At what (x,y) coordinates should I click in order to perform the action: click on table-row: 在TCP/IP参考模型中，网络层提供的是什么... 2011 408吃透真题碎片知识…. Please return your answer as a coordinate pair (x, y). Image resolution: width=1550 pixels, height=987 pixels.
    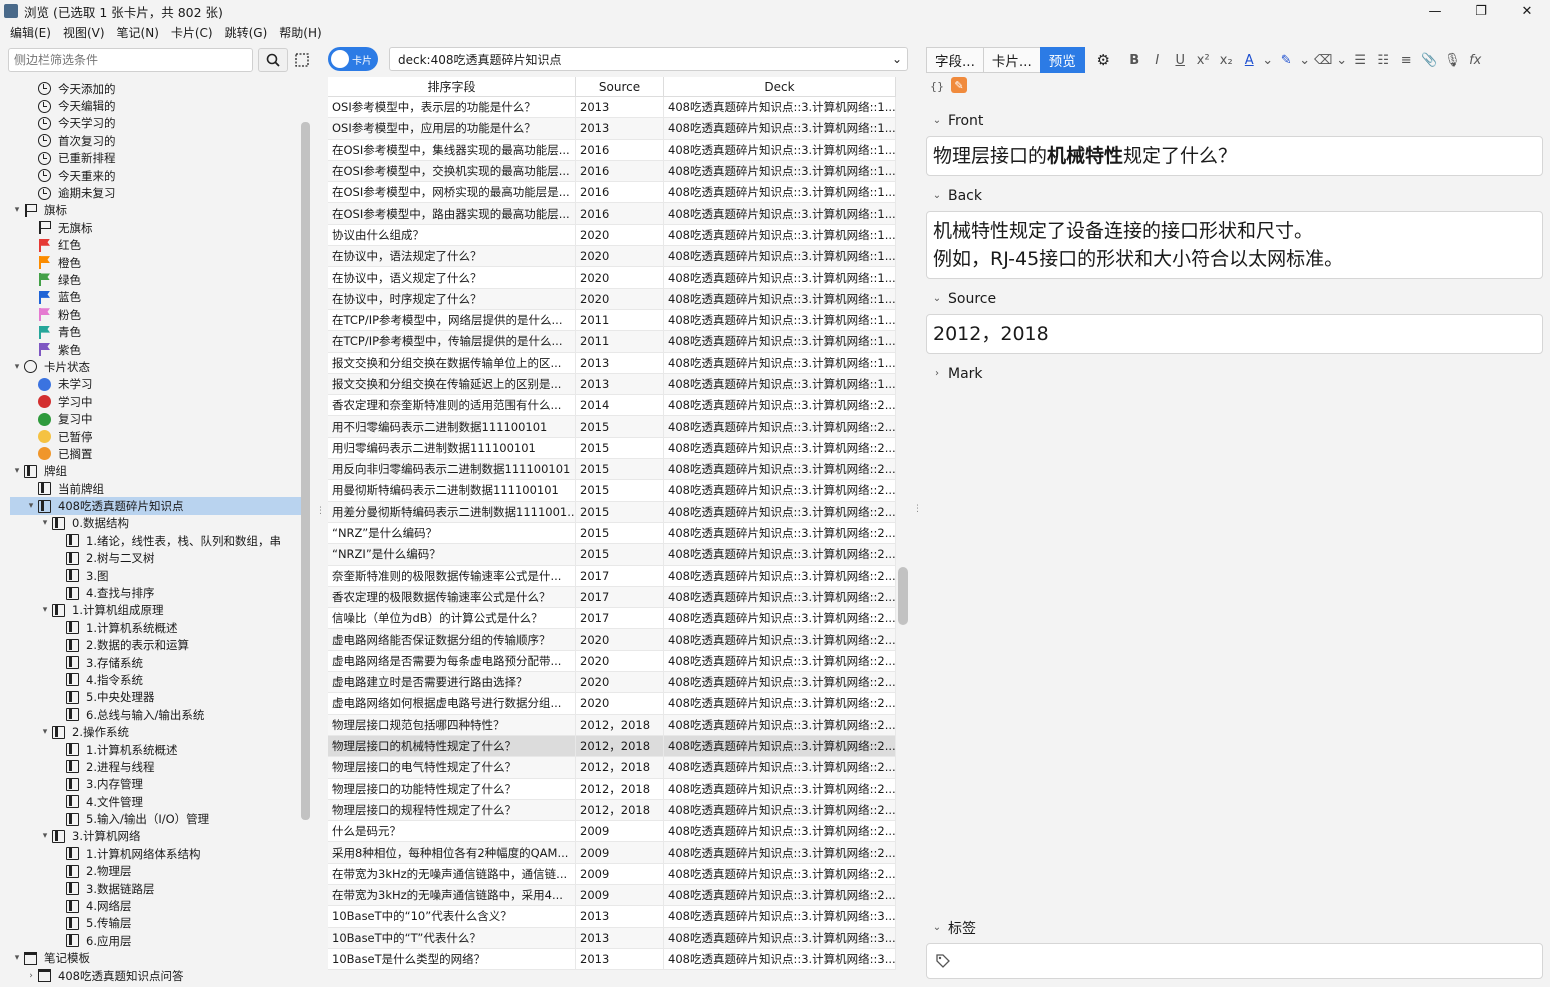
    Looking at the image, I should click on (612, 320).